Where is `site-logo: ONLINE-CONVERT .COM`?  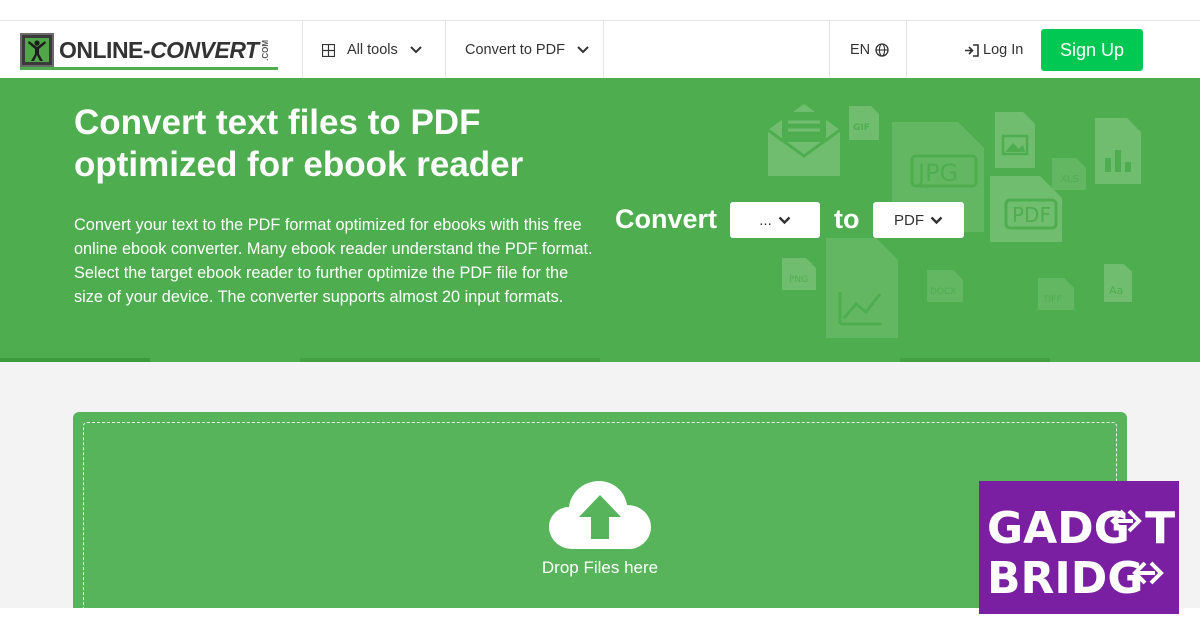
site-logo: ONLINE-CONVERT .COM is located at coordinates (149, 51).